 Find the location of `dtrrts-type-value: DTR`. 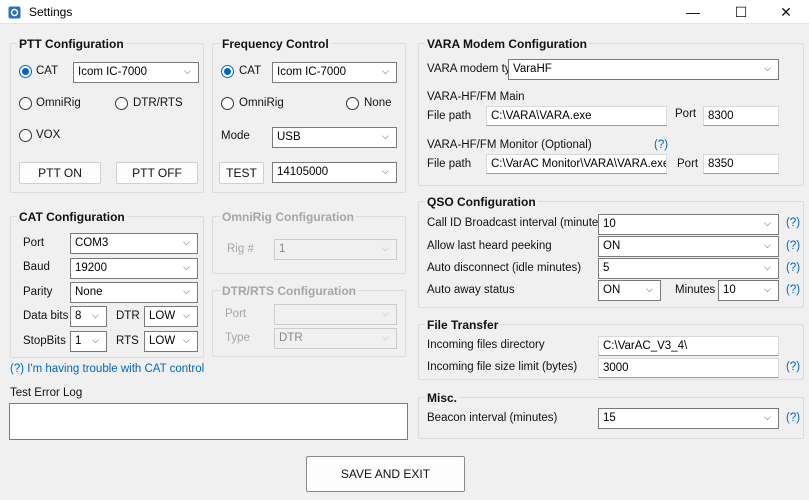

dtrrts-type-value: DTR is located at coordinates (291, 338).